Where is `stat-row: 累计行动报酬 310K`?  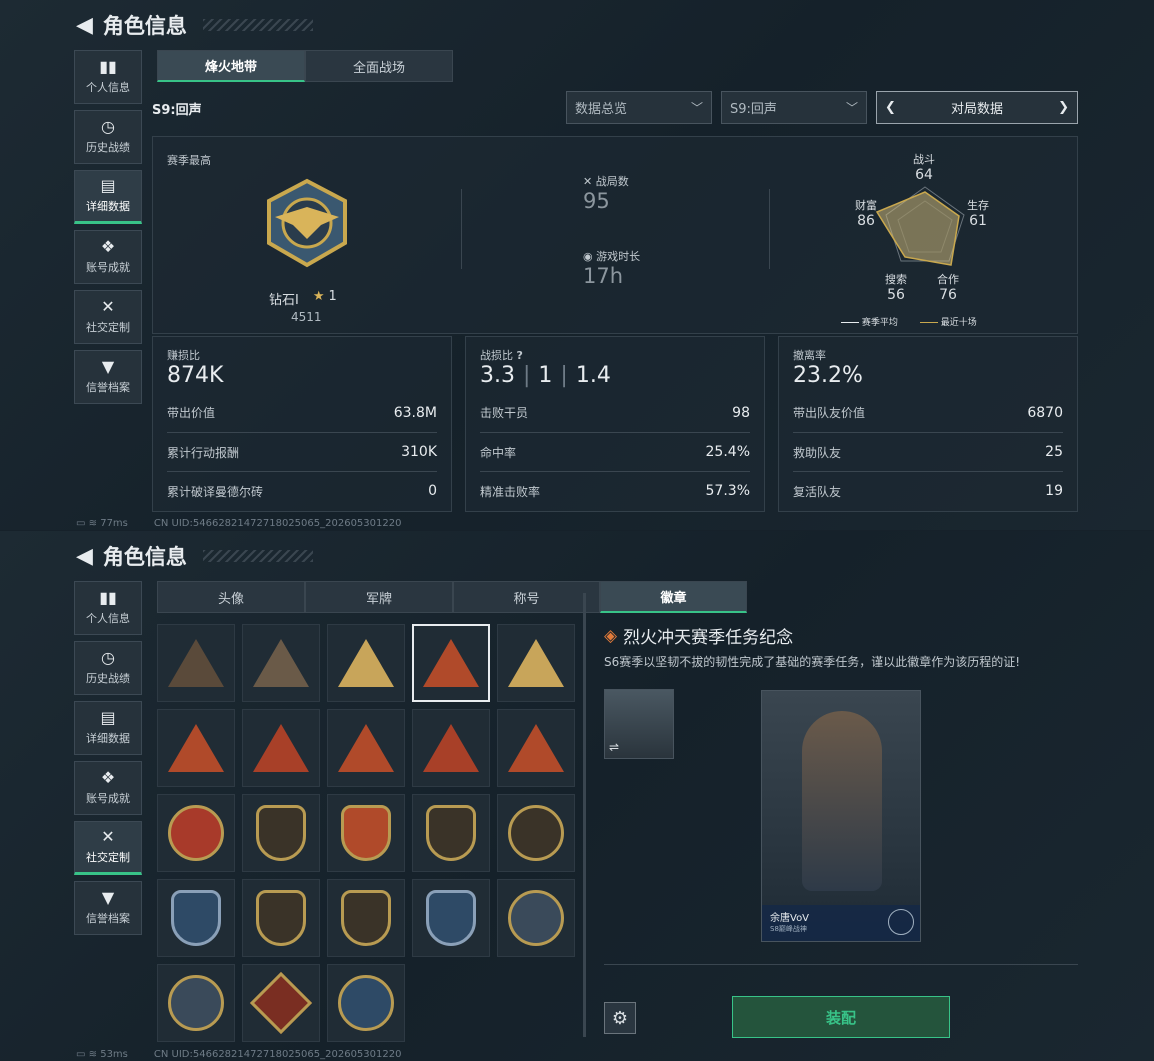 stat-row: 累计行动报酬 310K is located at coordinates (302, 451).